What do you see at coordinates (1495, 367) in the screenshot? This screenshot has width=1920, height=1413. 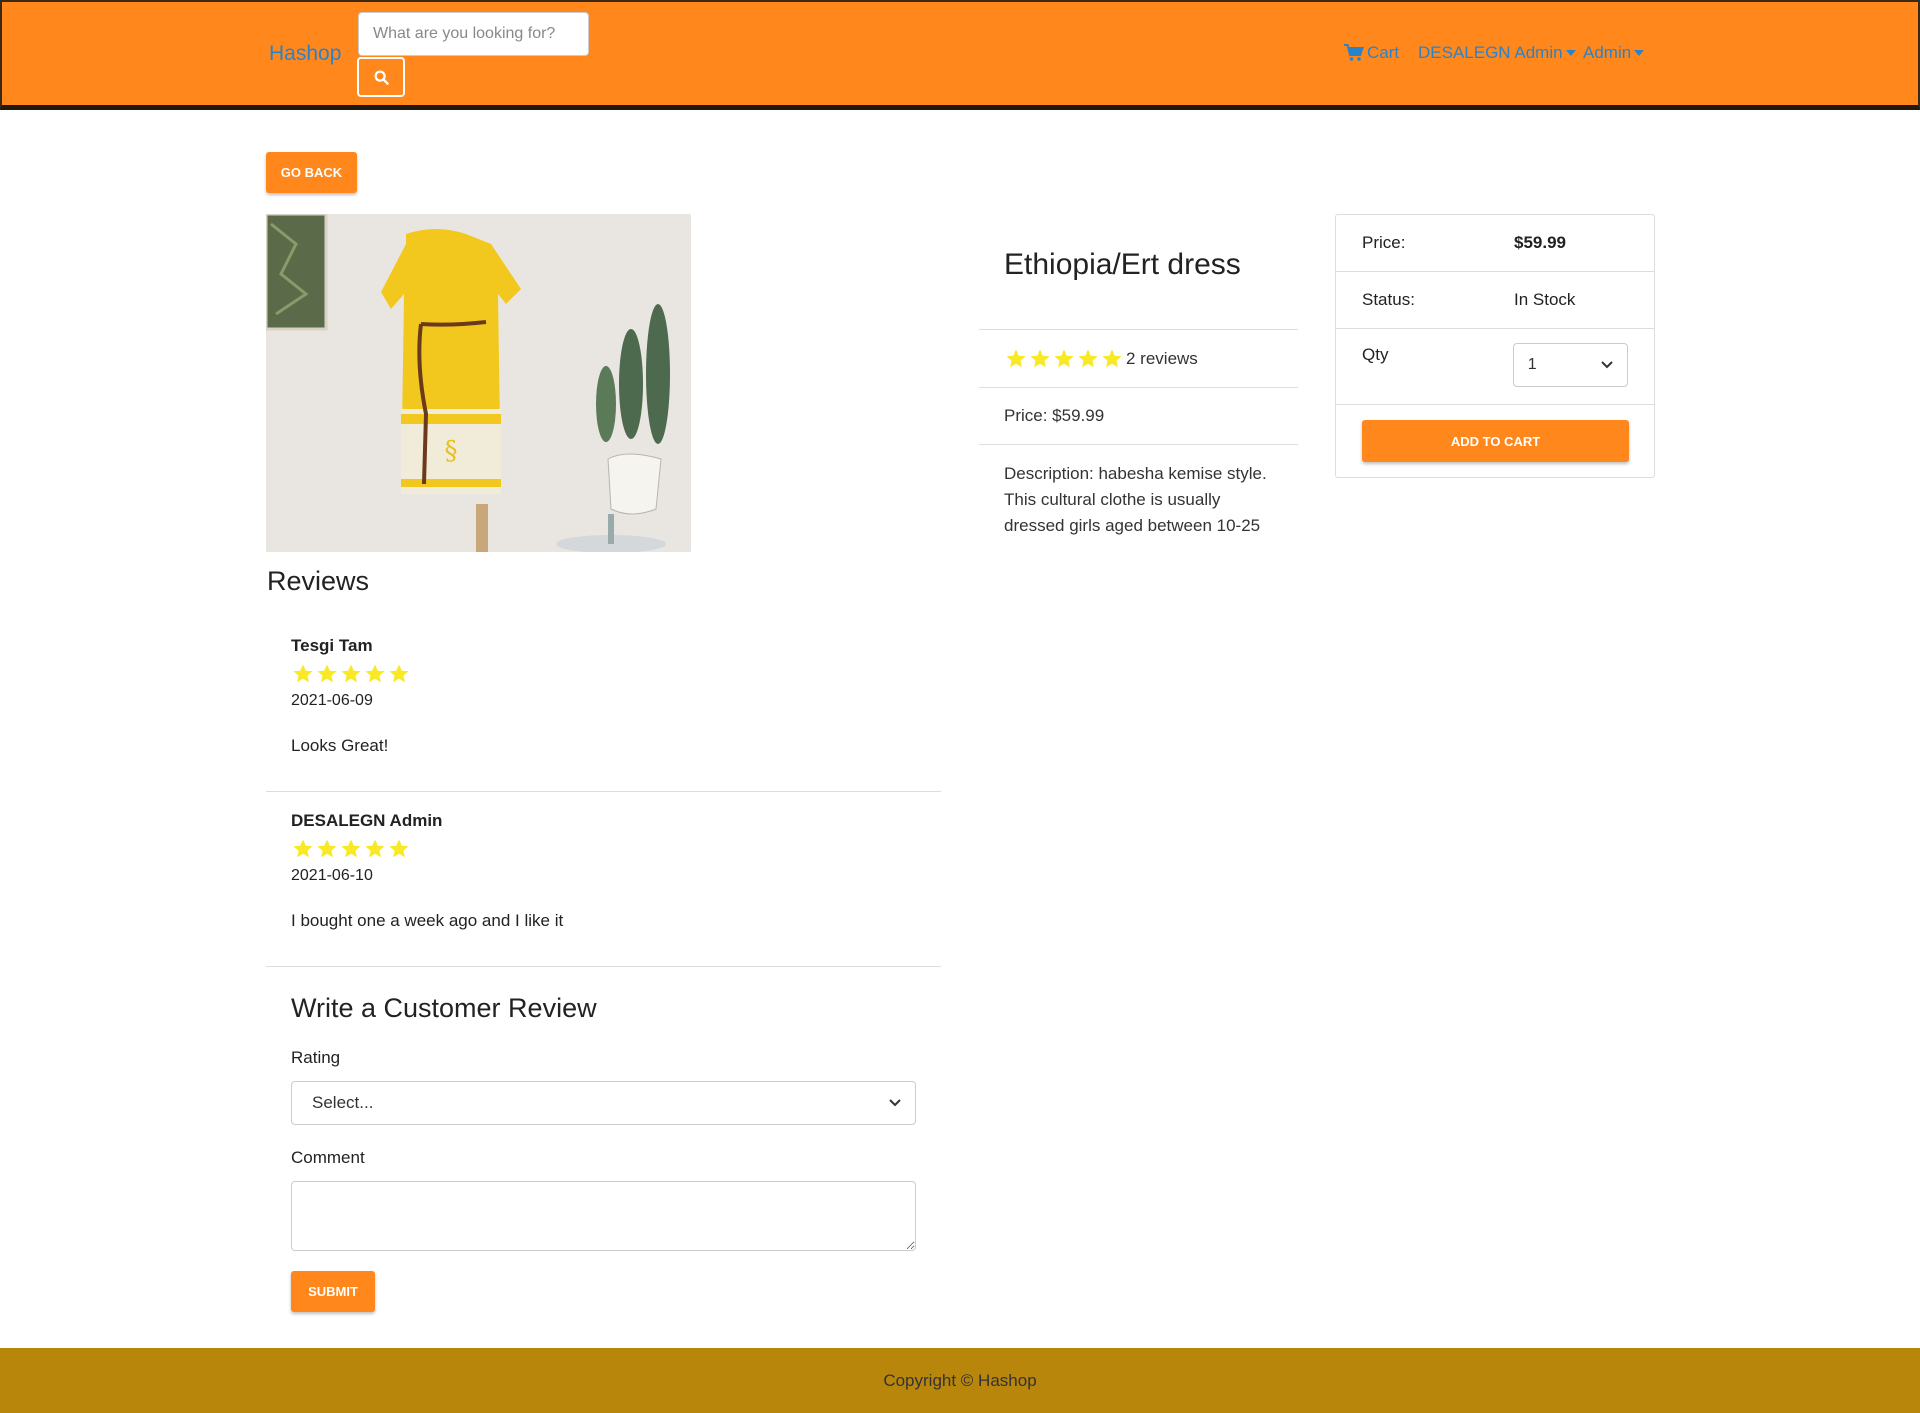 I see `card-qty-row: Qty 1` at bounding box center [1495, 367].